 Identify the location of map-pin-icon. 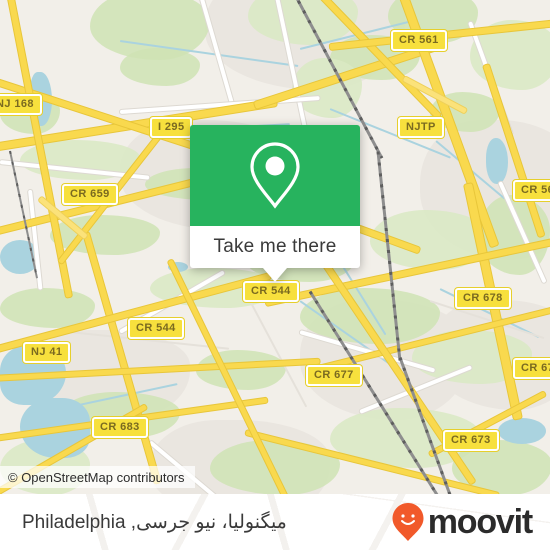
(275, 175).